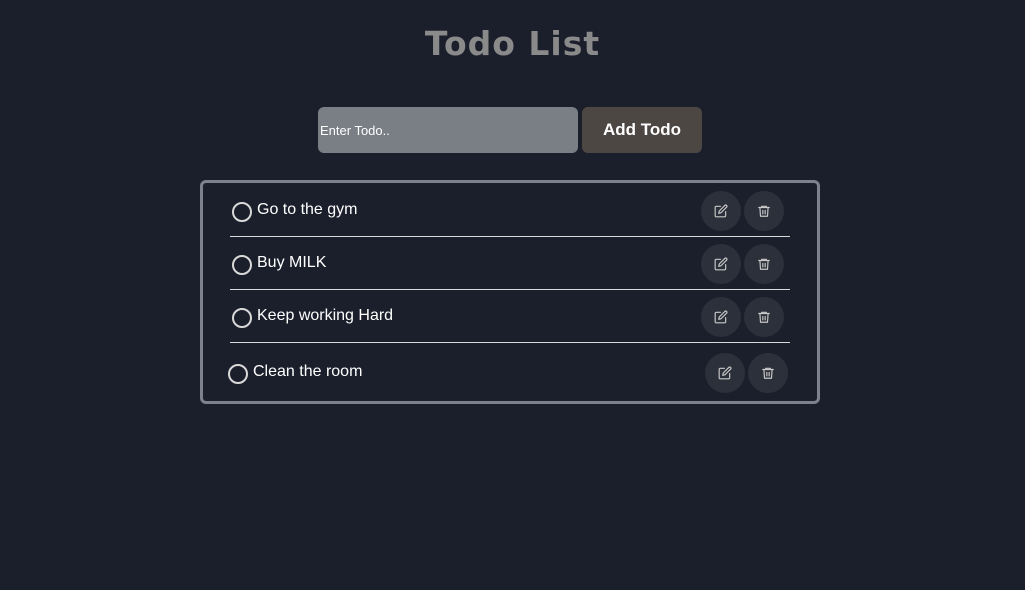  Describe the element at coordinates (510, 264) in the screenshot. I see `todo-item: Buy MILK` at that location.